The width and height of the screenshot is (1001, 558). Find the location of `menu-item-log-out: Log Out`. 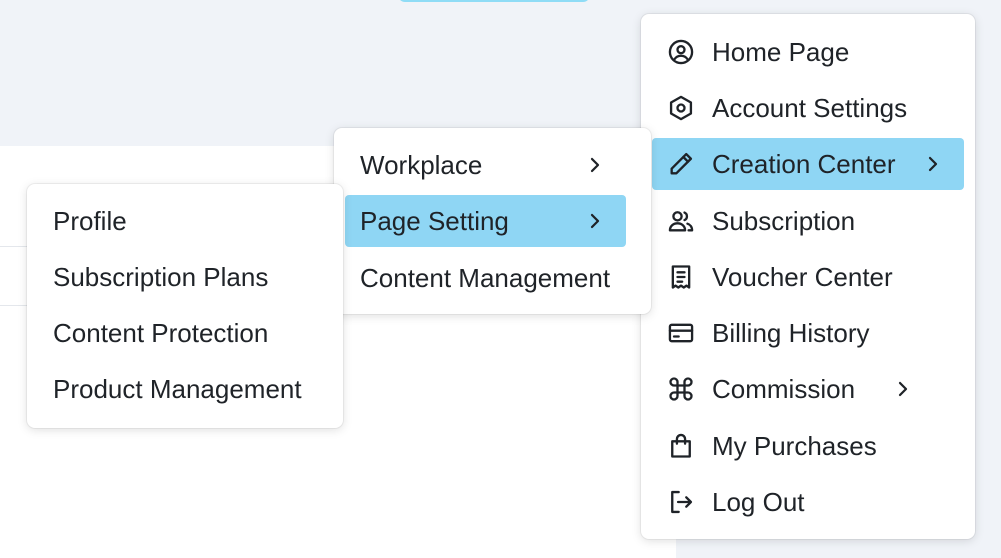

menu-item-log-out: Log Out is located at coordinates (808, 502).